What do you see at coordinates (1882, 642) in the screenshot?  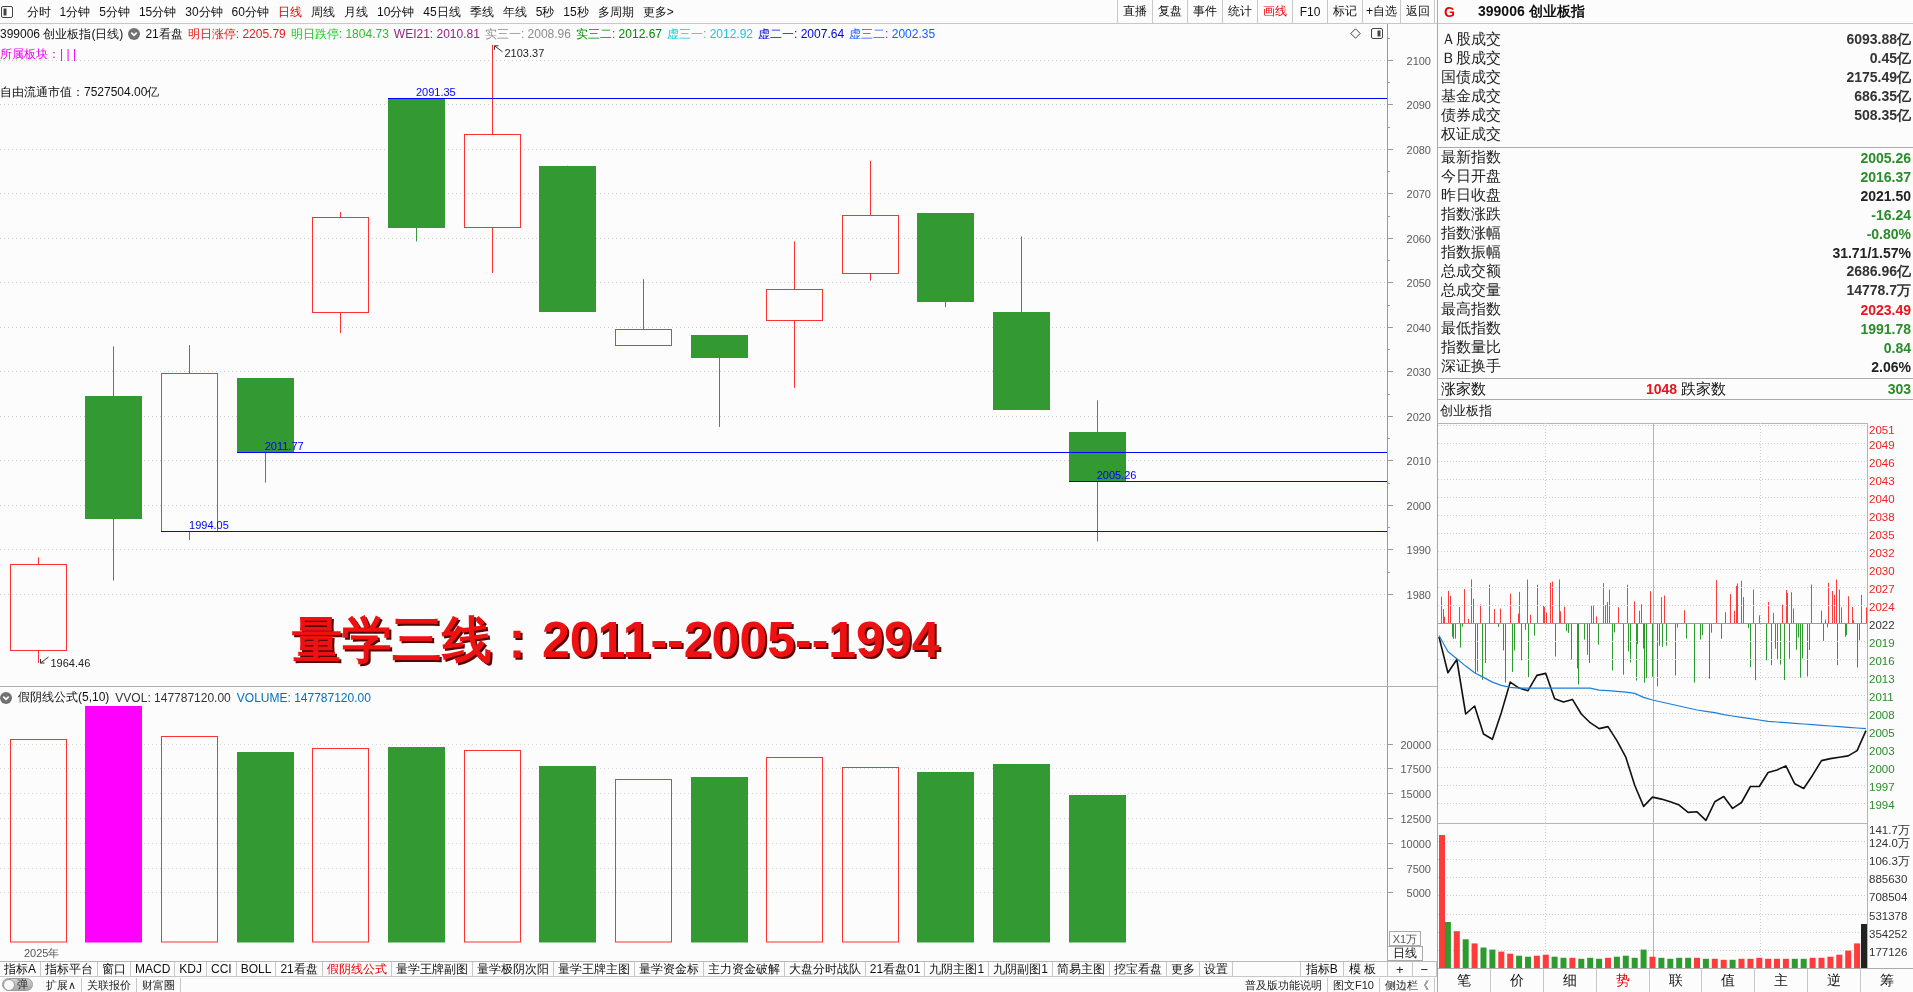 I see `axis-label: 2019` at bounding box center [1882, 642].